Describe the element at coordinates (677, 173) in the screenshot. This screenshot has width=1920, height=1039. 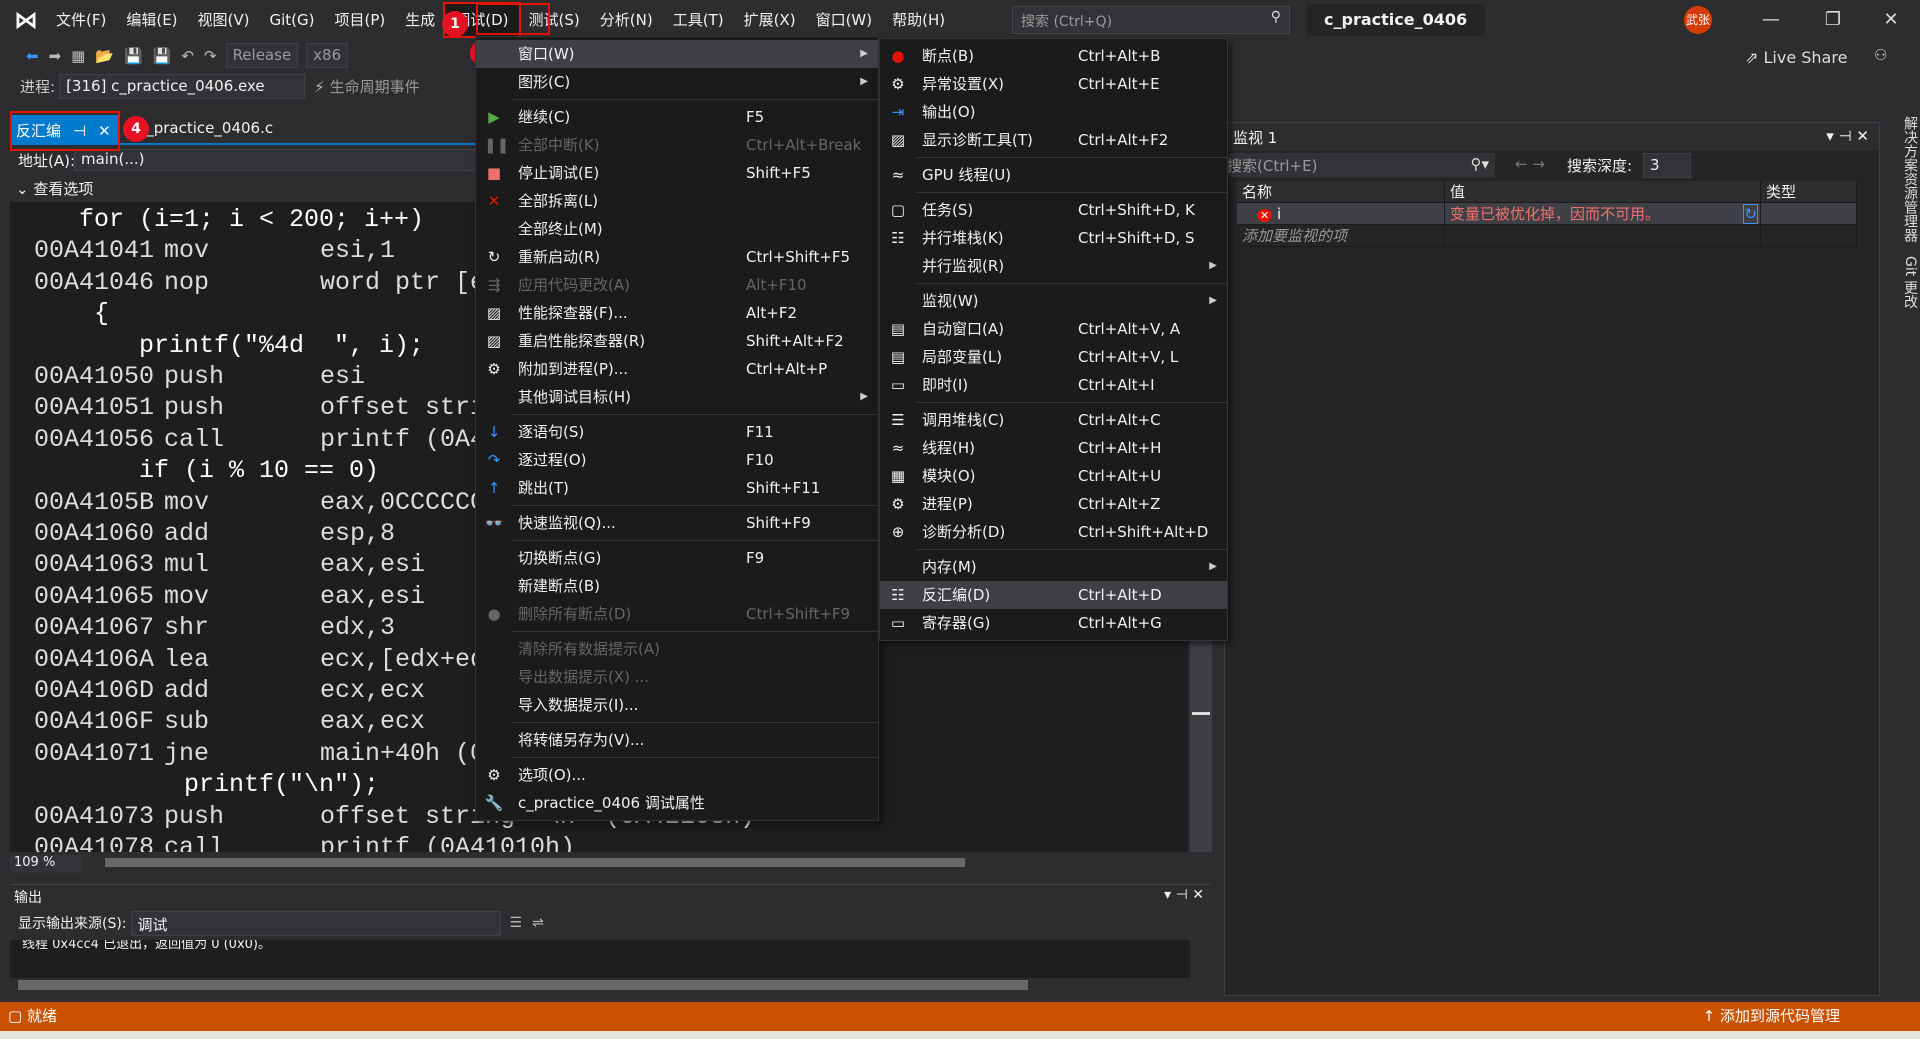
I see `menu-item: ■ 停止调试(E) Shift+F5` at that location.